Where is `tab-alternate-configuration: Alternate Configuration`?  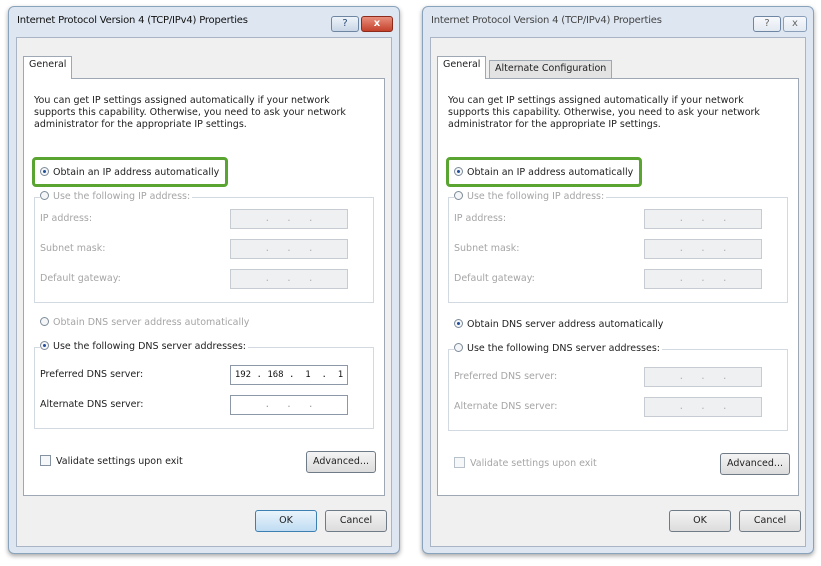 tab-alternate-configuration: Alternate Configuration is located at coordinates (551, 69).